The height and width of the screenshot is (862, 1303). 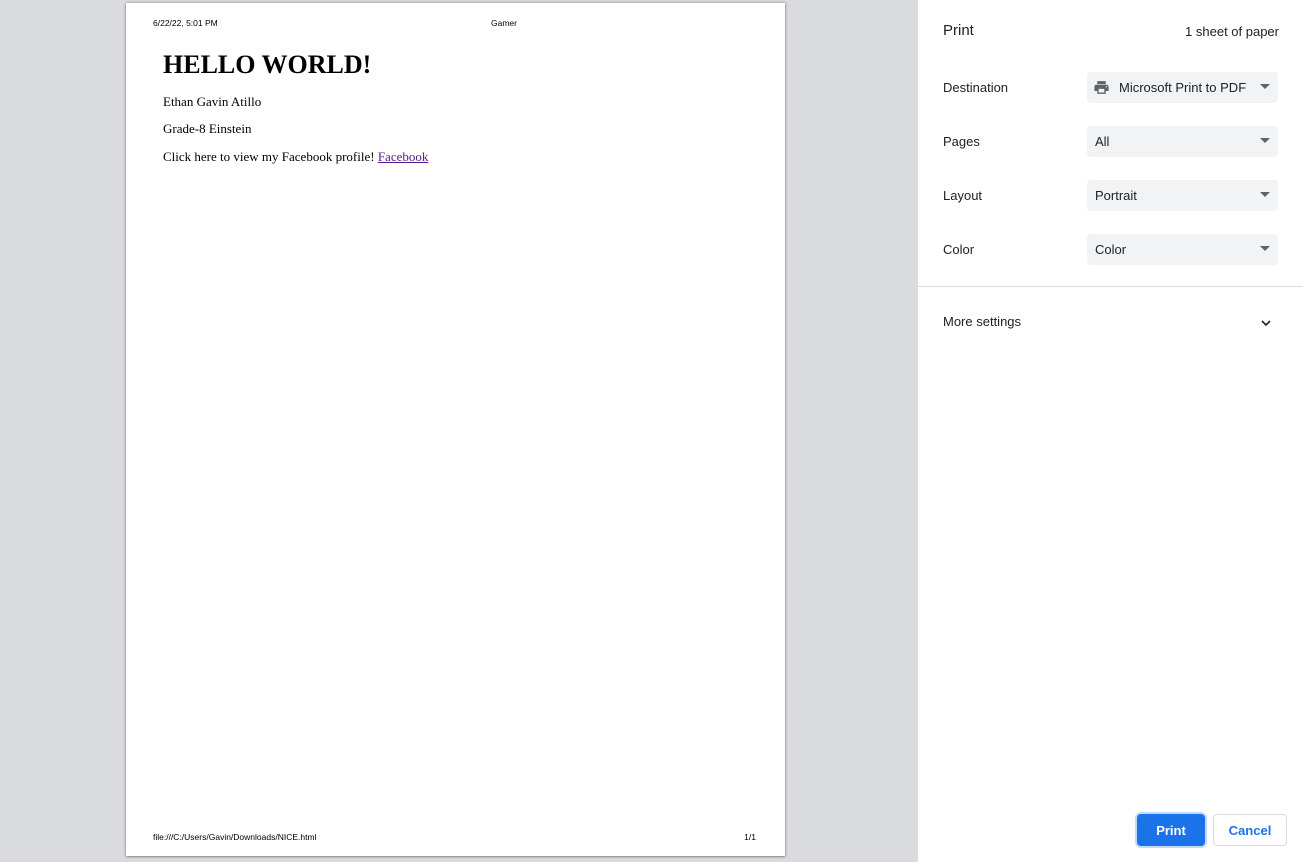 I want to click on layout-value: Portrait, so click(x=1116, y=195).